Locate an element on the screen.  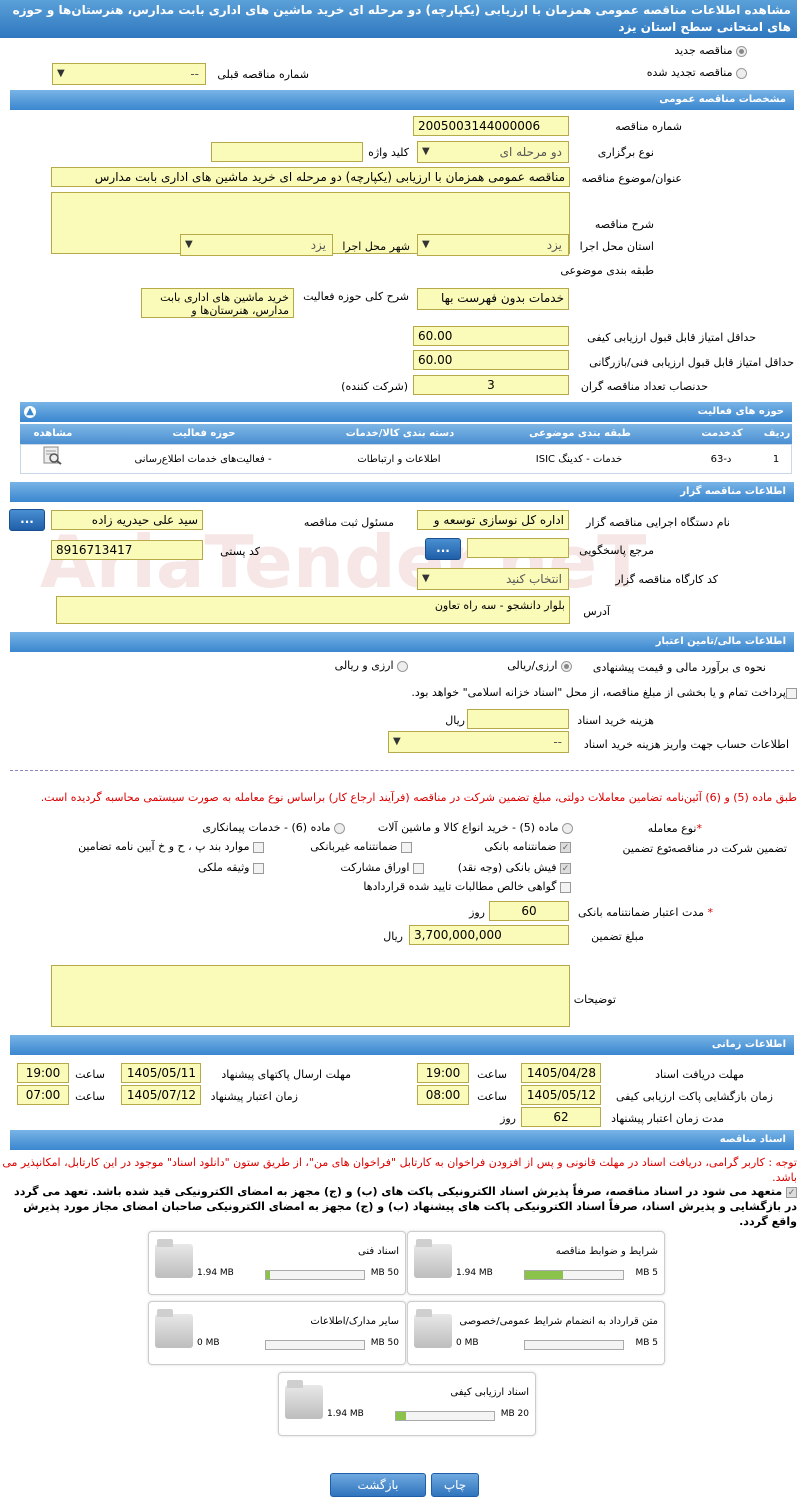
resp-field: سید علی حیدریه زاده is located at coordinates (127, 520).